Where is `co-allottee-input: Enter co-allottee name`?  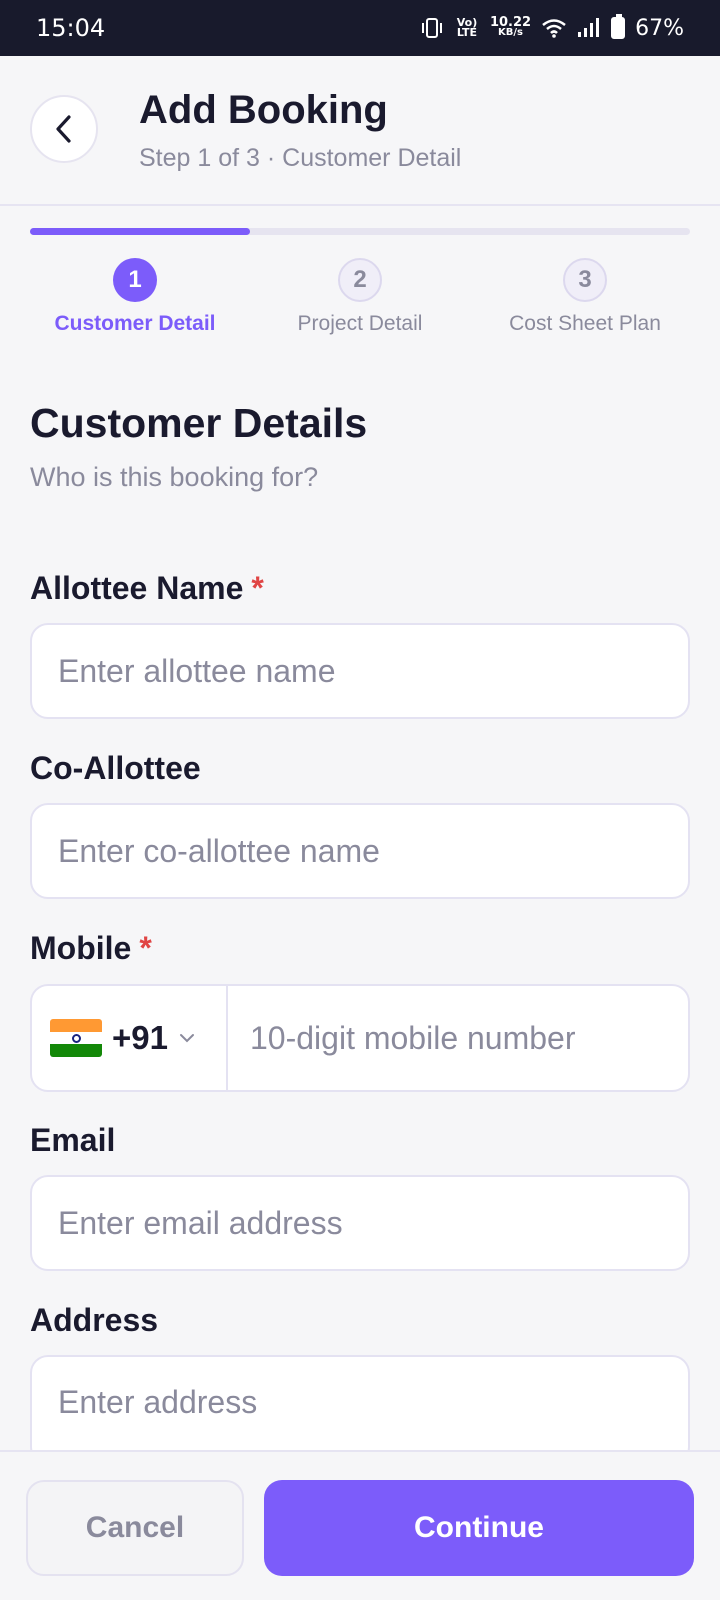 co-allottee-input: Enter co-allottee name is located at coordinates (360, 851).